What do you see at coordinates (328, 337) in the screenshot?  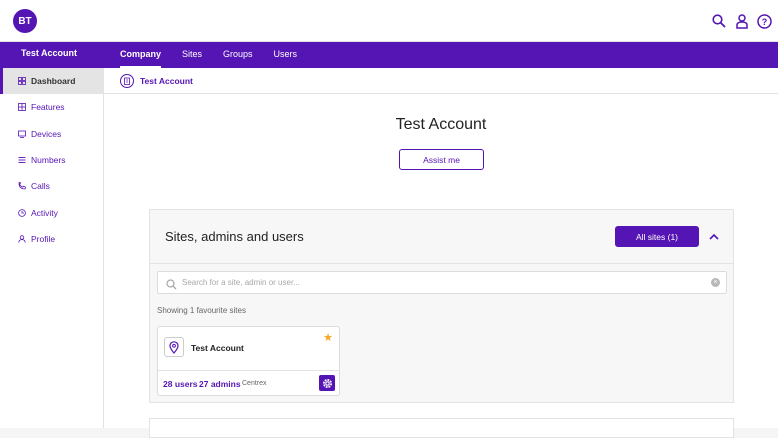 I see `favourite-star-icon: ★` at bounding box center [328, 337].